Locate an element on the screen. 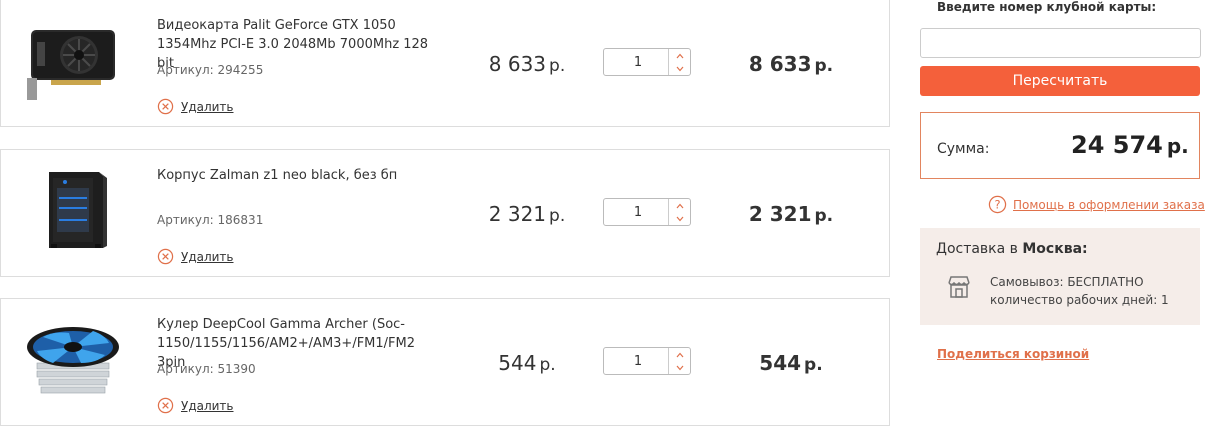  sum-amount: 24 574 is located at coordinates (1117, 145).